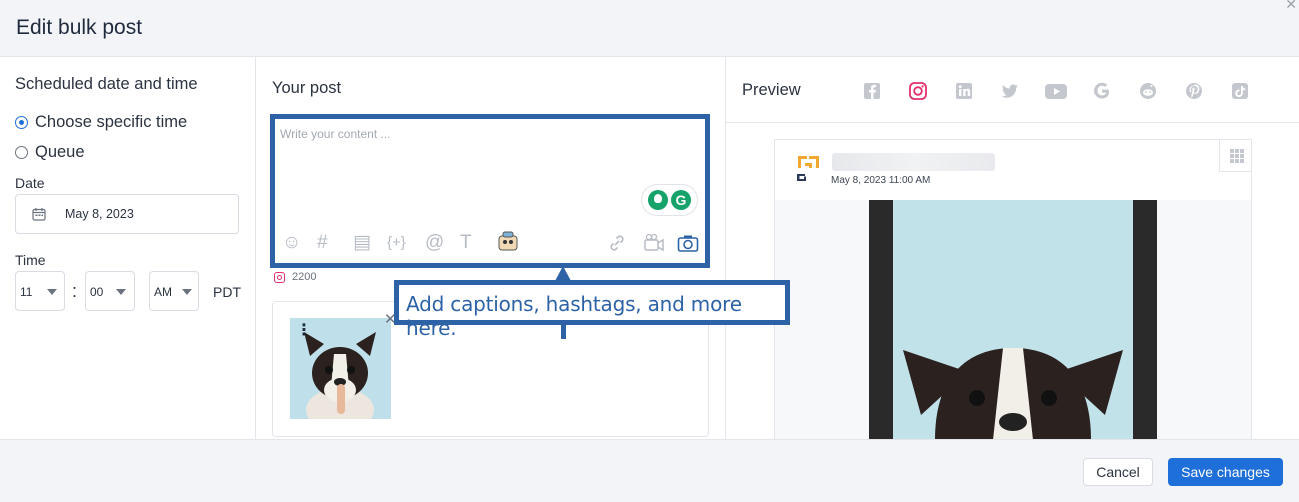 This screenshot has width=1299, height=502. Describe the element at coordinates (79, 27) in the screenshot. I see `modal-title: Edit bulk post` at that location.